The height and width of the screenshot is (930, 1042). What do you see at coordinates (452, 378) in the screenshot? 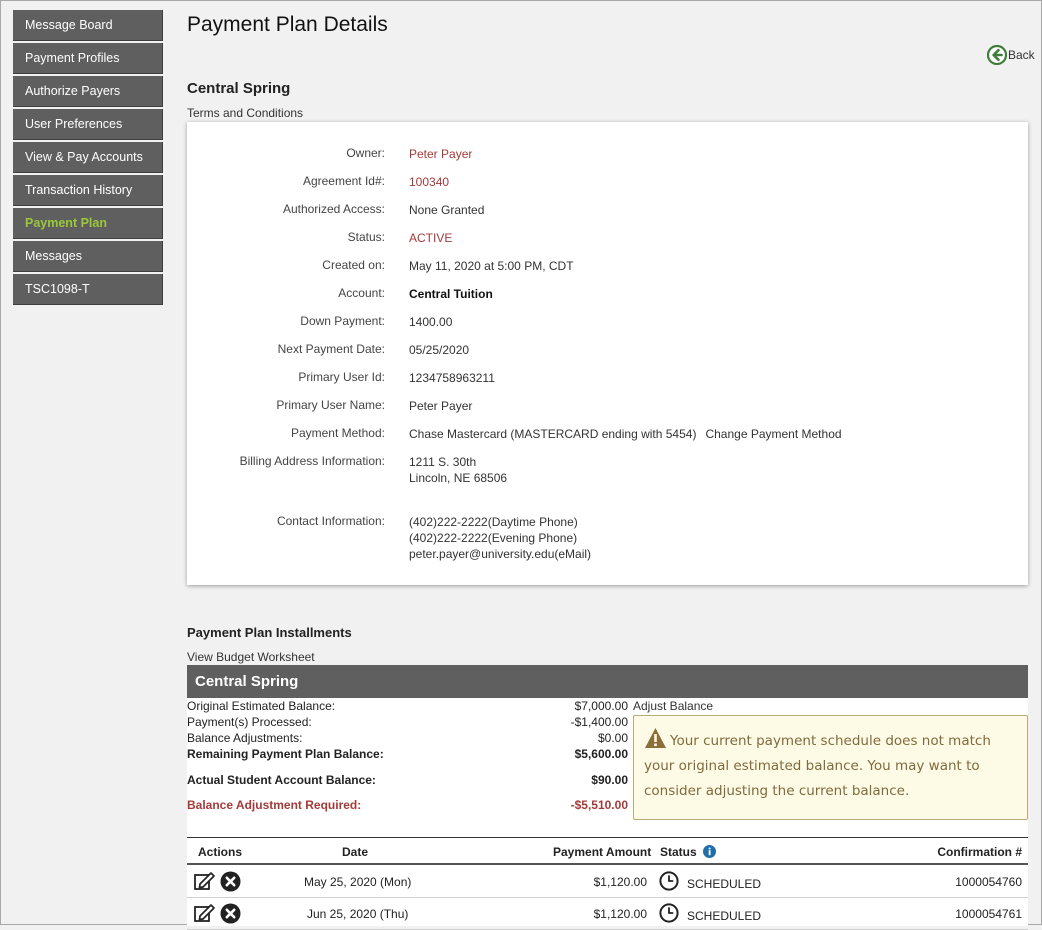
I see `primary-user-id-value: 1234758963211` at bounding box center [452, 378].